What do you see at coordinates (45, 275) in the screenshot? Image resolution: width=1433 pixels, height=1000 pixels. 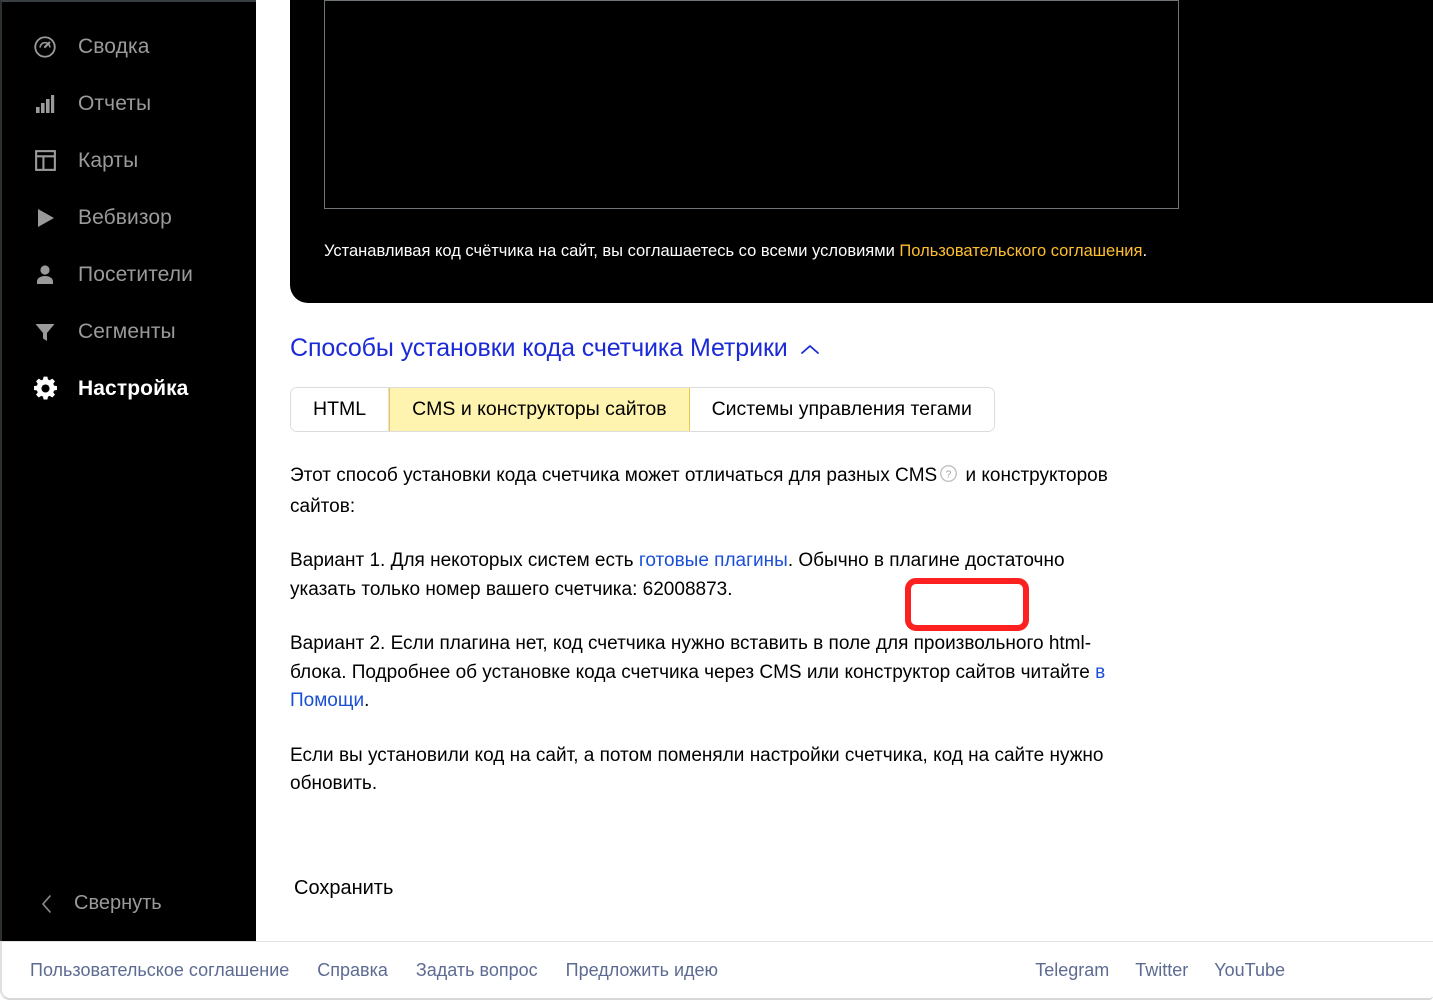 I see `user-icon` at bounding box center [45, 275].